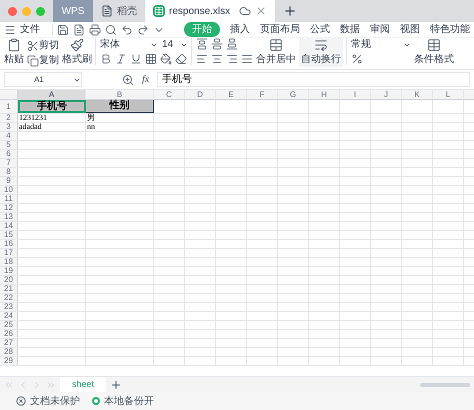 The image size is (474, 410). I want to click on row-header: 7, so click(9, 163).